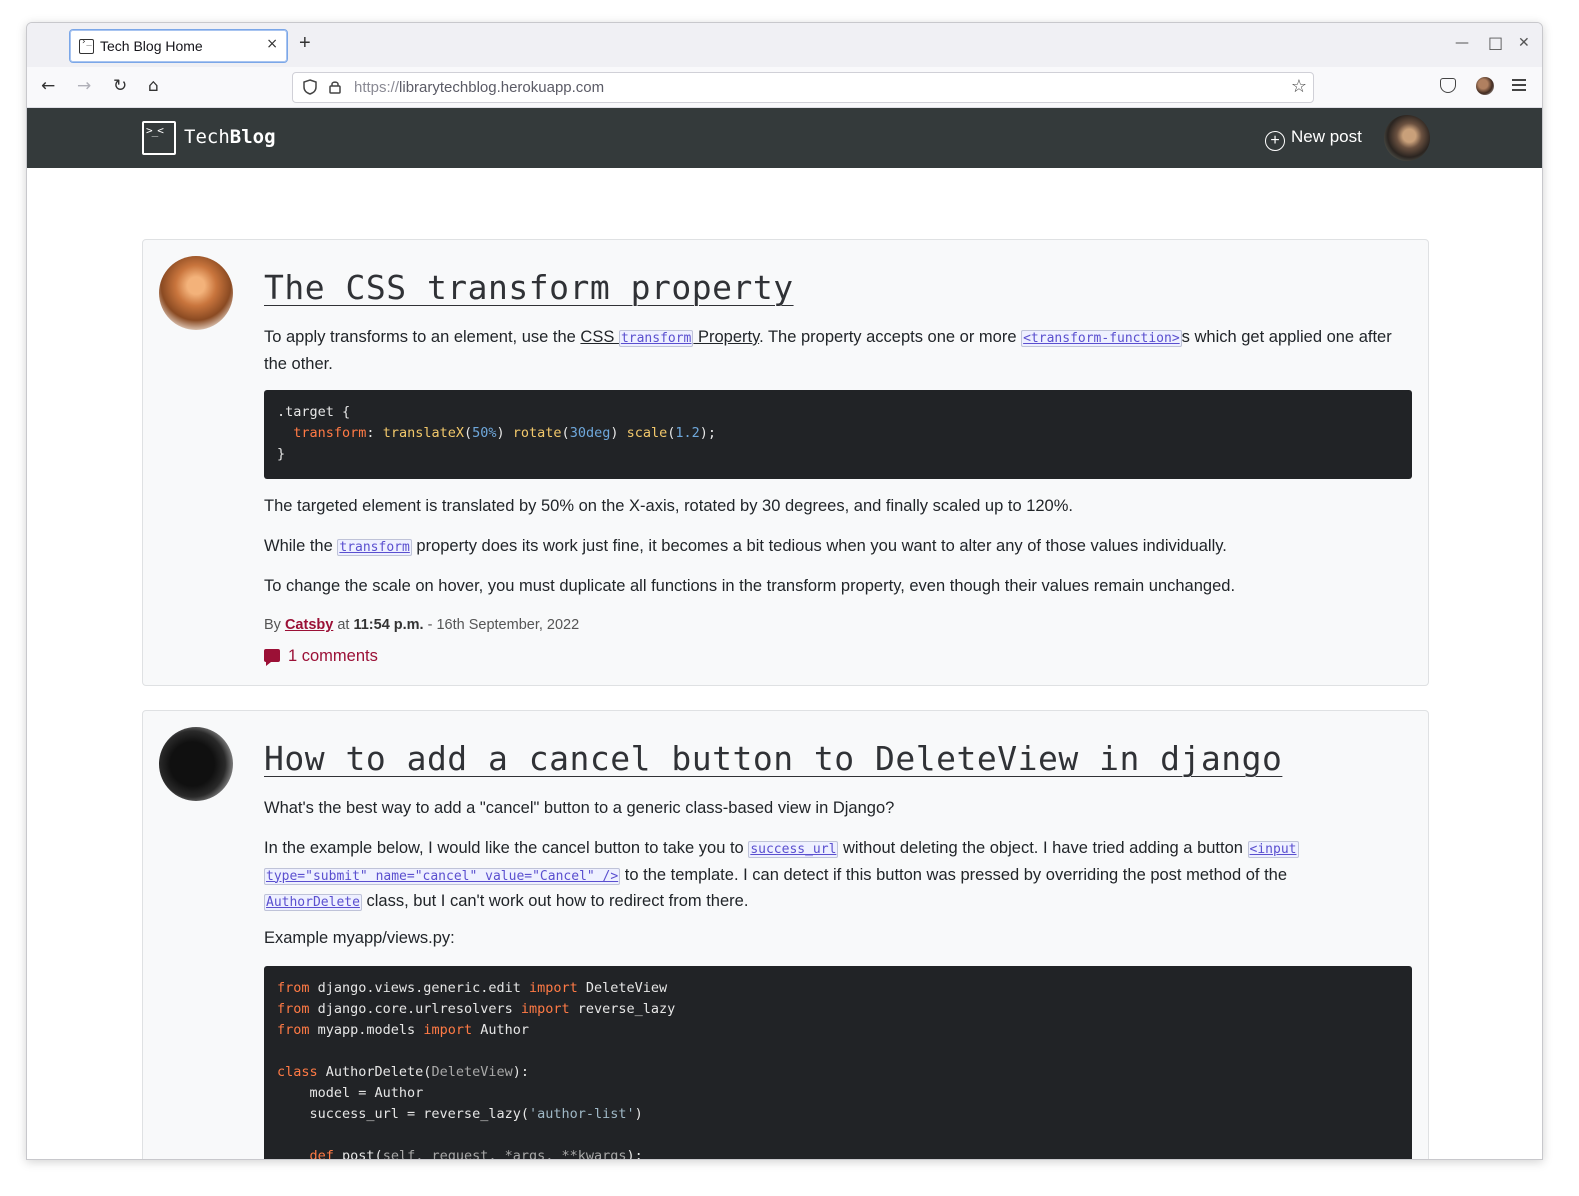 The height and width of the screenshot is (1196, 1579). What do you see at coordinates (1326, 136) in the screenshot?
I see `new-post-label: New post` at bounding box center [1326, 136].